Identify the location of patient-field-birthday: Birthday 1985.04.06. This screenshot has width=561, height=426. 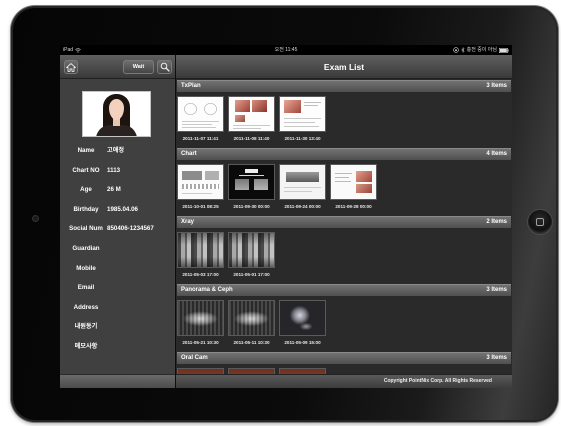
(117, 210).